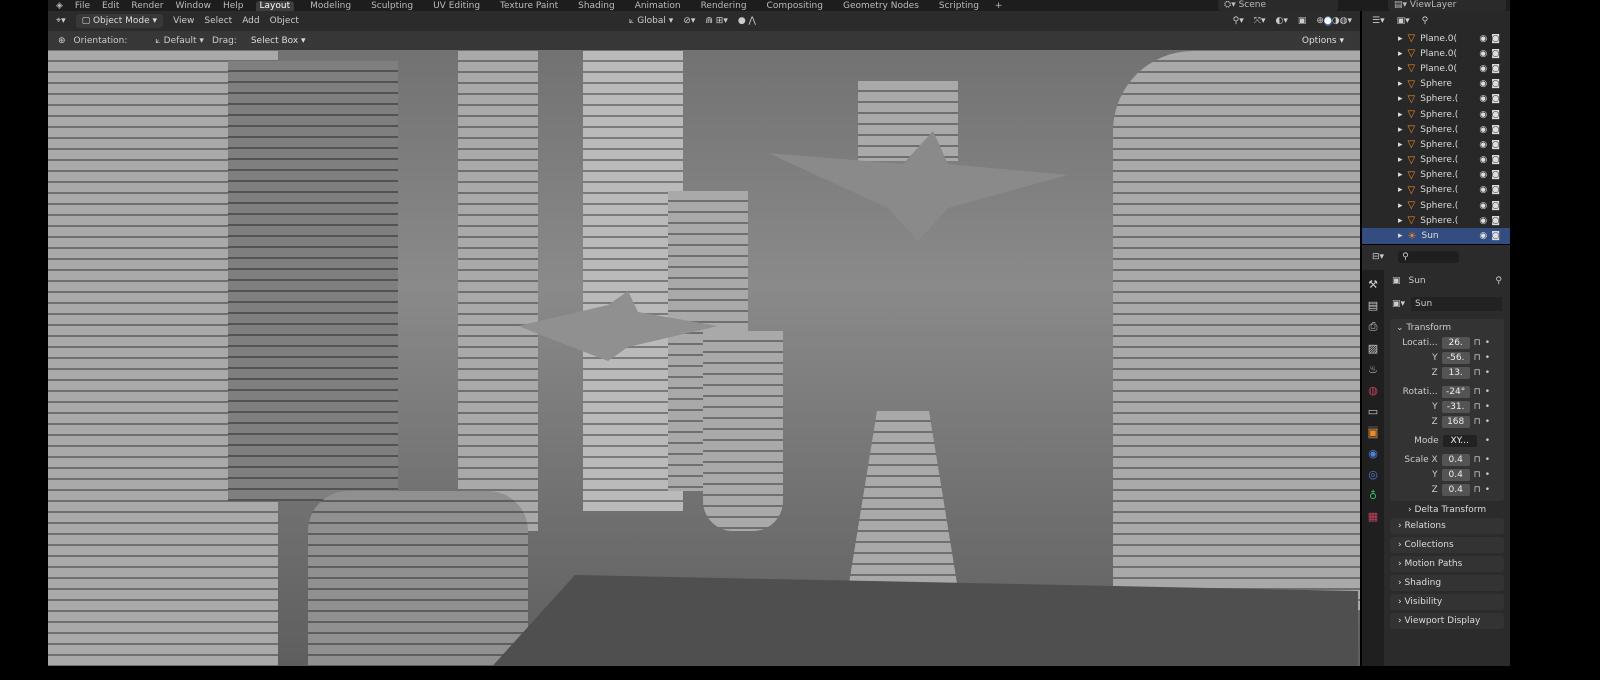 This screenshot has height=680, width=1600. Describe the element at coordinates (724, 6) in the screenshot. I see `tab-rendering: Rendering` at that location.